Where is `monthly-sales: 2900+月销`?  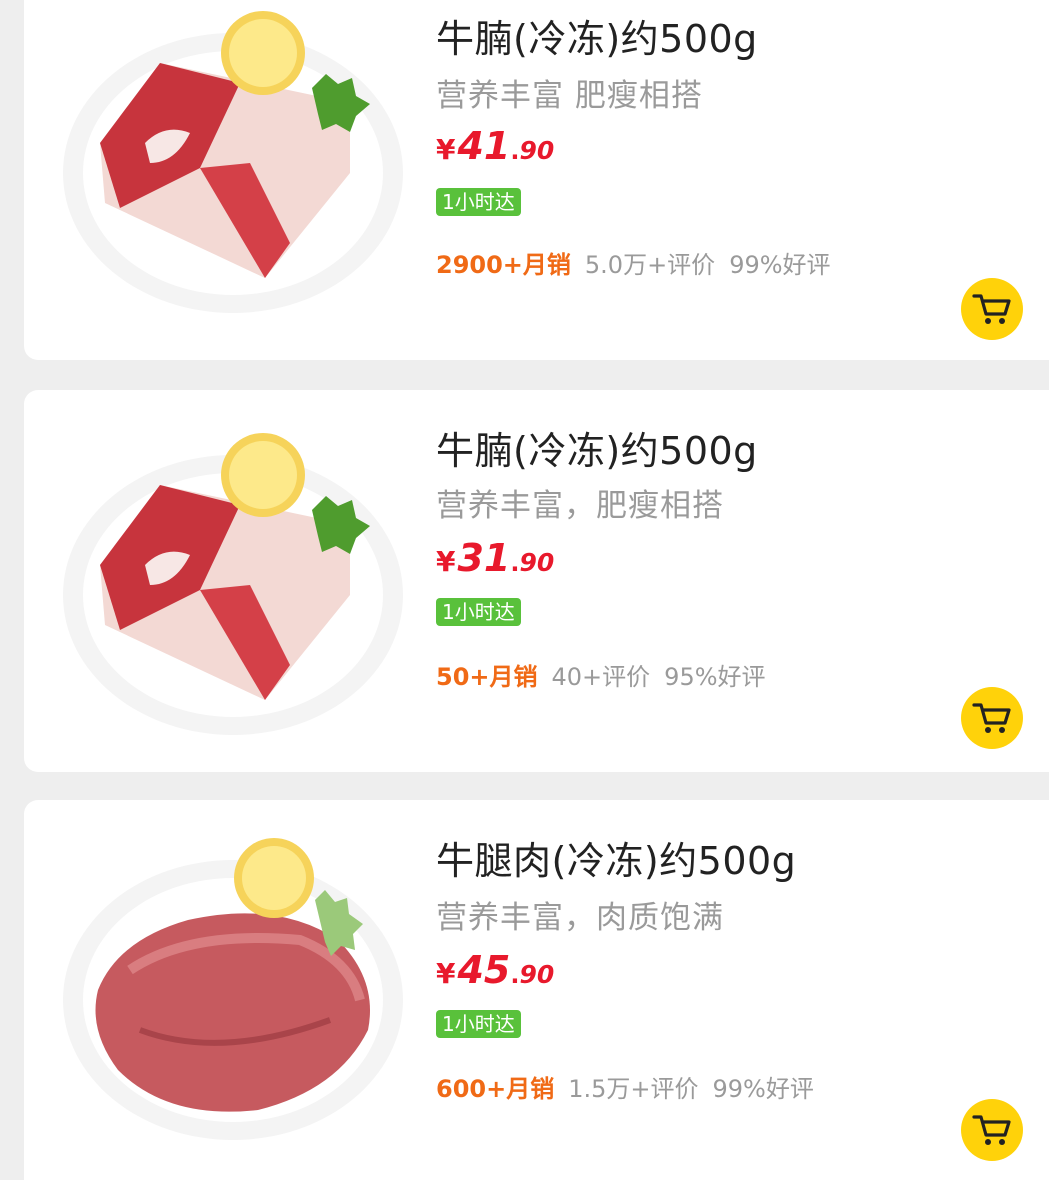 monthly-sales: 2900+月销 is located at coordinates (503, 265).